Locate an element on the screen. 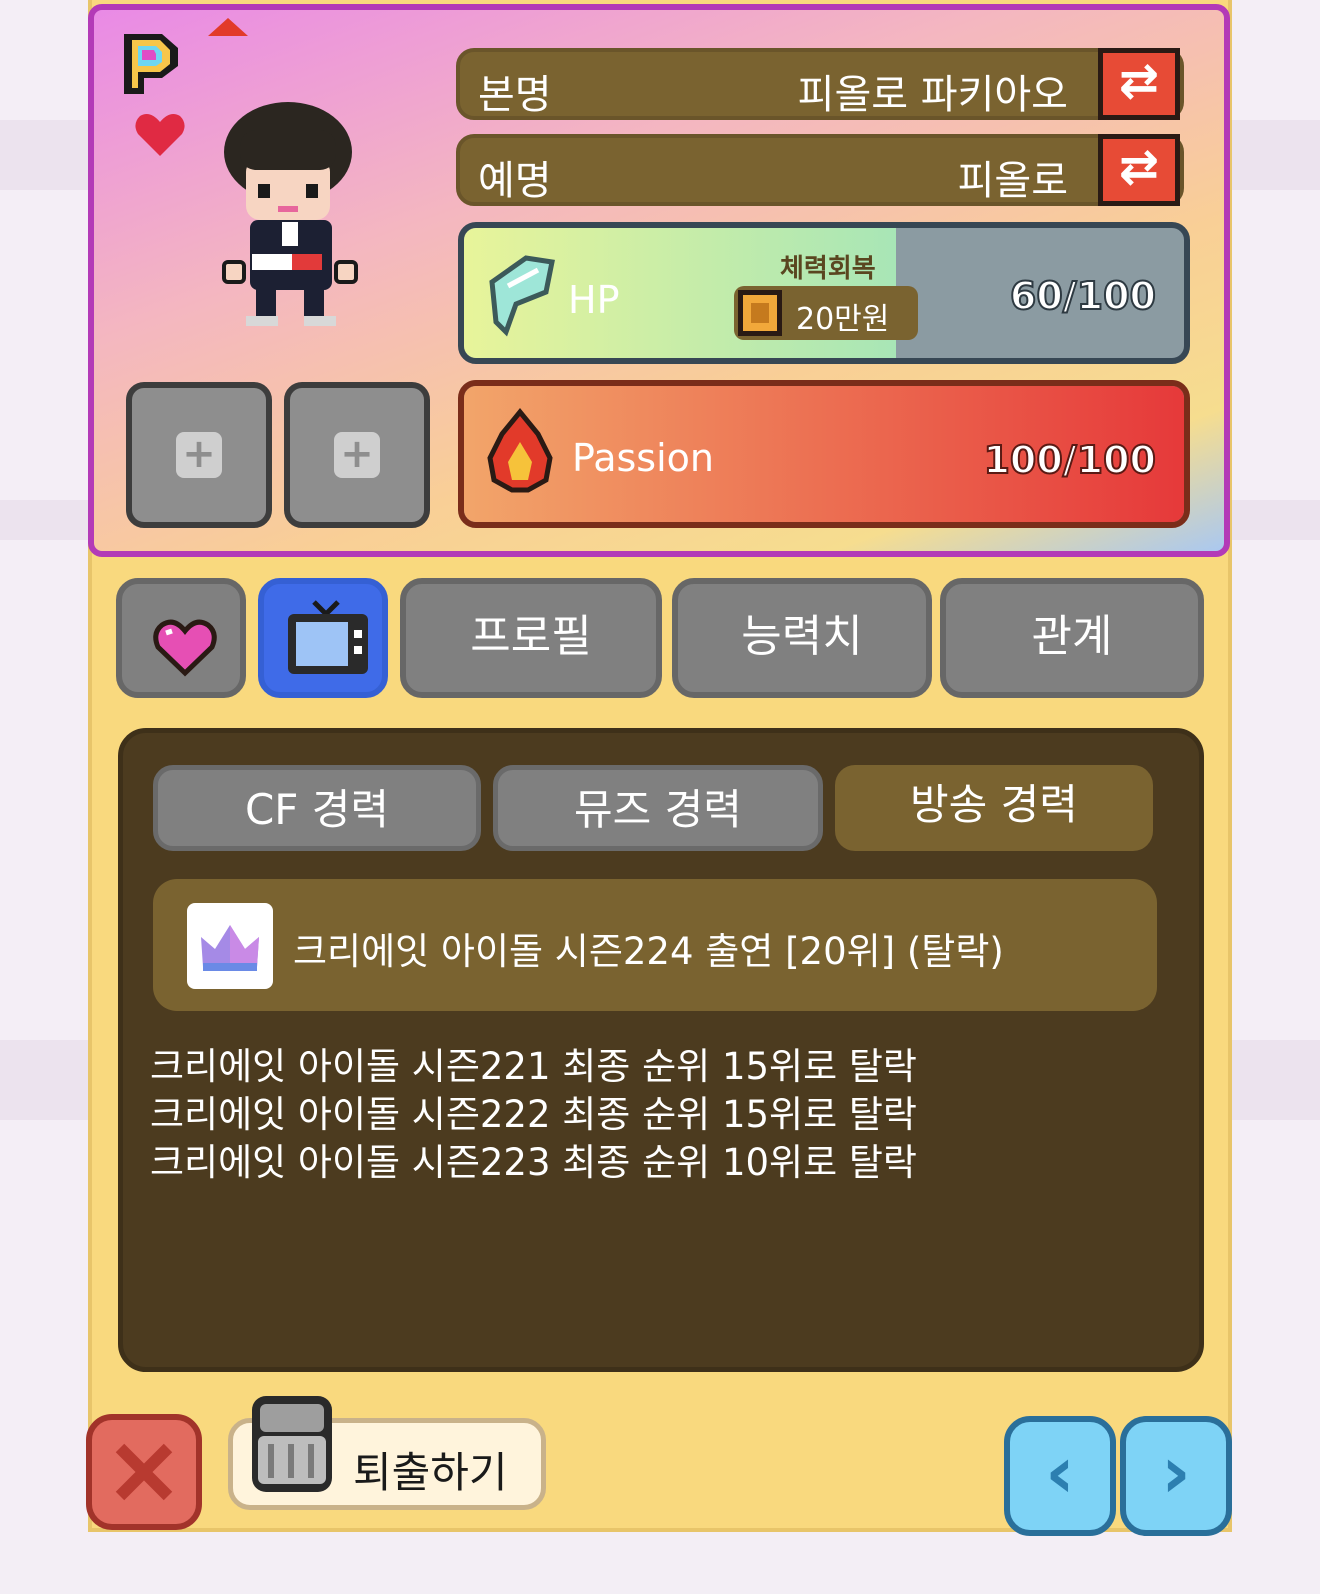 This screenshot has height=1594, width=1320. hp-recover-button: 20만원 is located at coordinates (826, 313).